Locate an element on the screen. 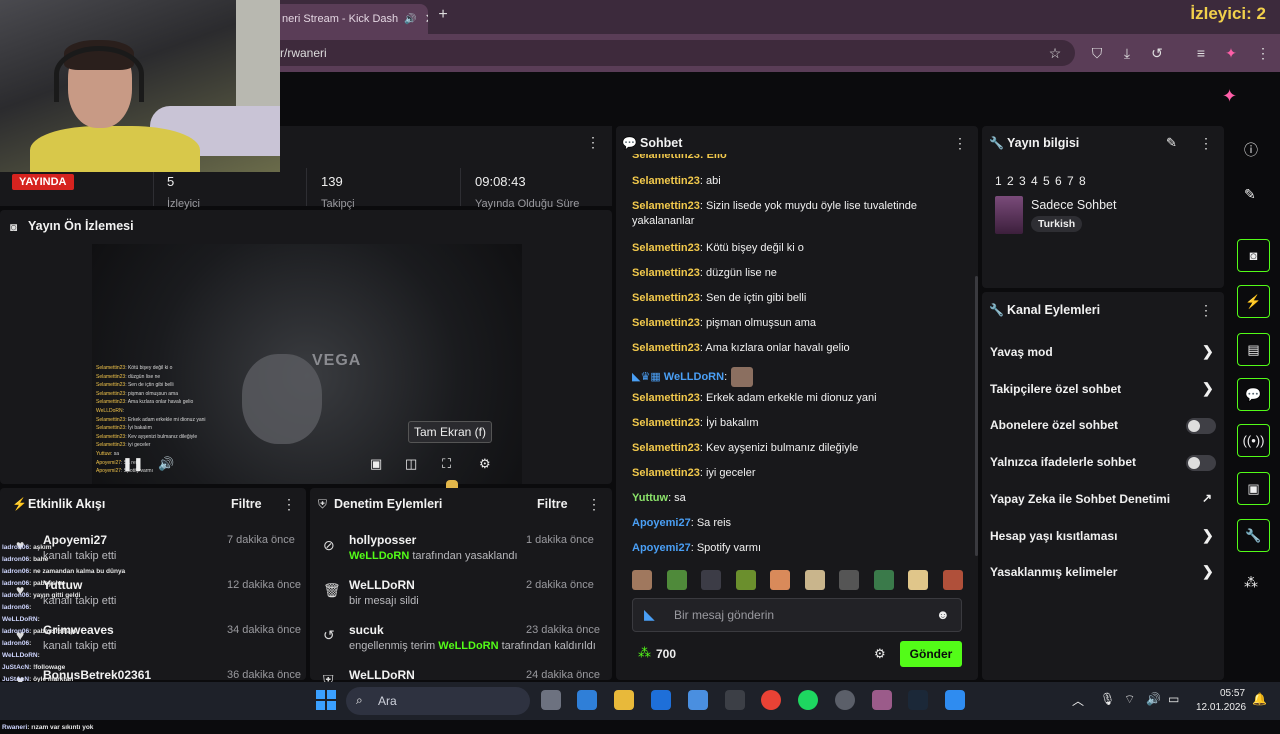 This screenshot has height=734, width=1280. apps-icon: ⁂ is located at coordinates (1251, 582).